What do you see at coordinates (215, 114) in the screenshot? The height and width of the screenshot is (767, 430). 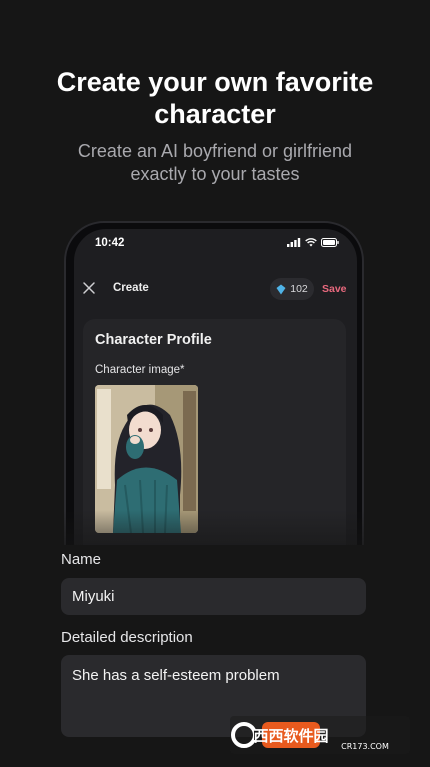 I see `headline-line-2: character` at bounding box center [215, 114].